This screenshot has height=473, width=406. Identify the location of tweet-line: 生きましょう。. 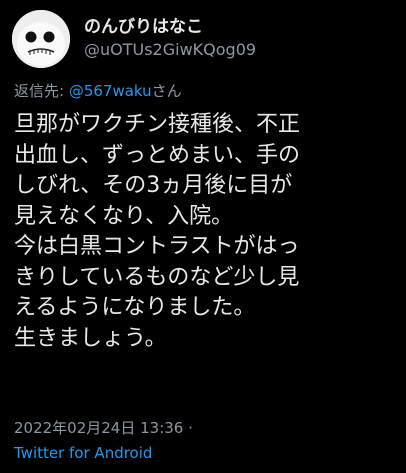
(90, 338).